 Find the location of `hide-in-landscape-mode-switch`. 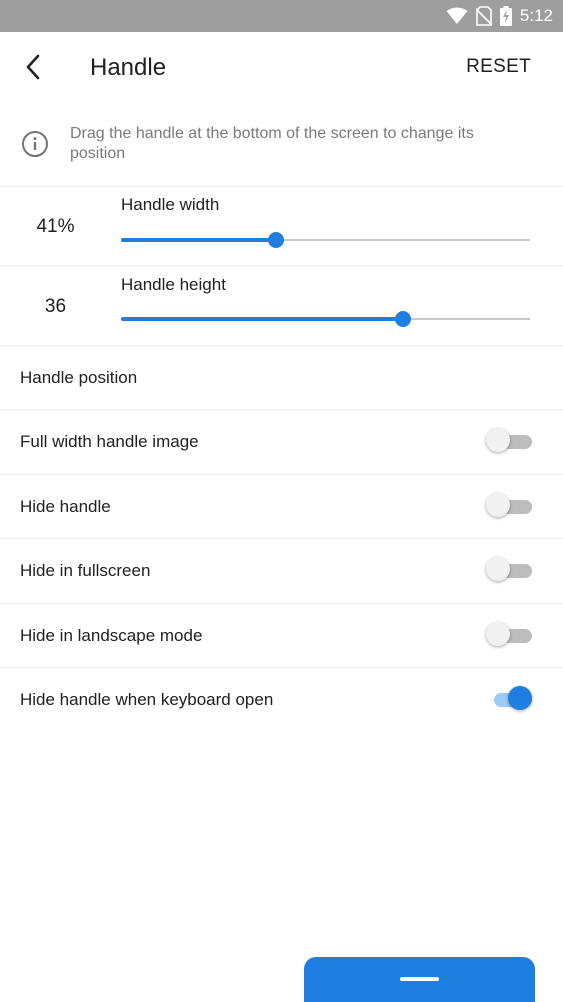

hide-in-landscape-mode-switch is located at coordinates (509, 634).